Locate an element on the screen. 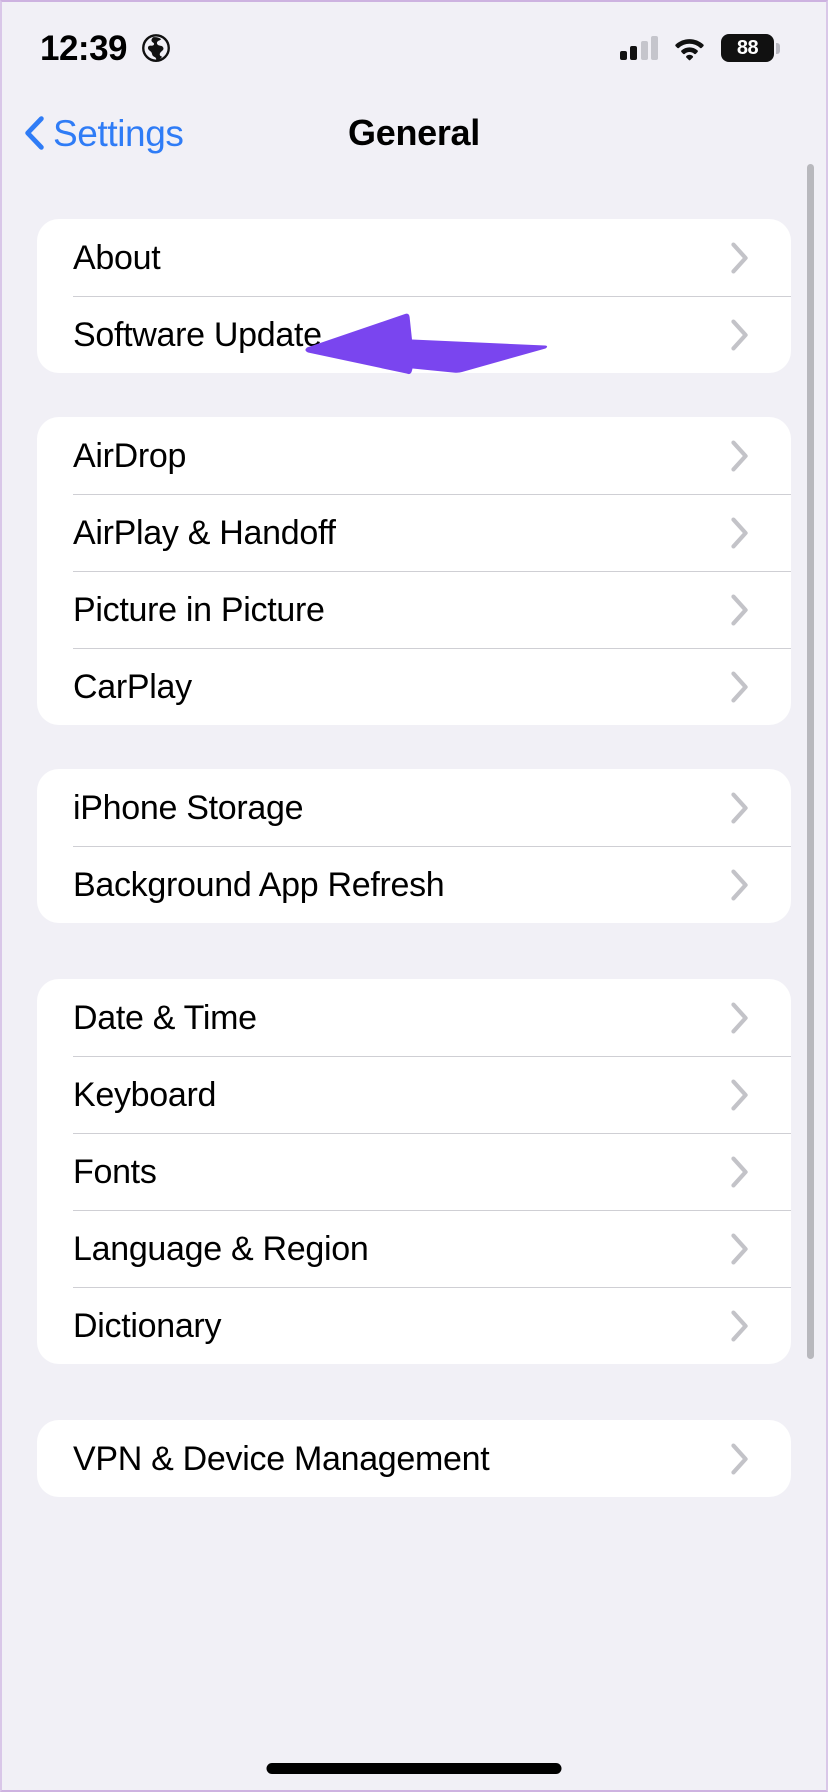  status-bar: 12:39 88 is located at coordinates (414, 48).